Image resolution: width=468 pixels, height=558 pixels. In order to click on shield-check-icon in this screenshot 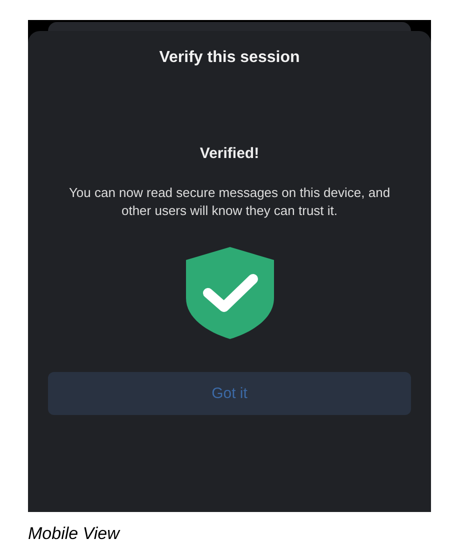, I will do `click(229, 293)`.